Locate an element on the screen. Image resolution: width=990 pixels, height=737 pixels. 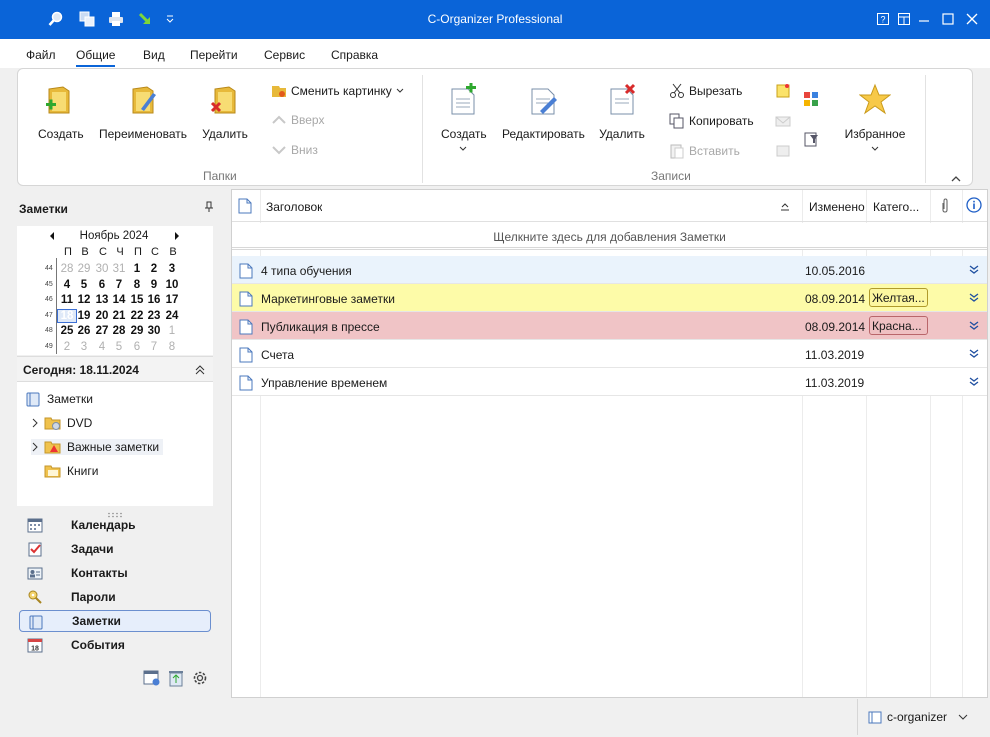
table-row: Счета 11.03.2019 is located at coordinates (609, 354).